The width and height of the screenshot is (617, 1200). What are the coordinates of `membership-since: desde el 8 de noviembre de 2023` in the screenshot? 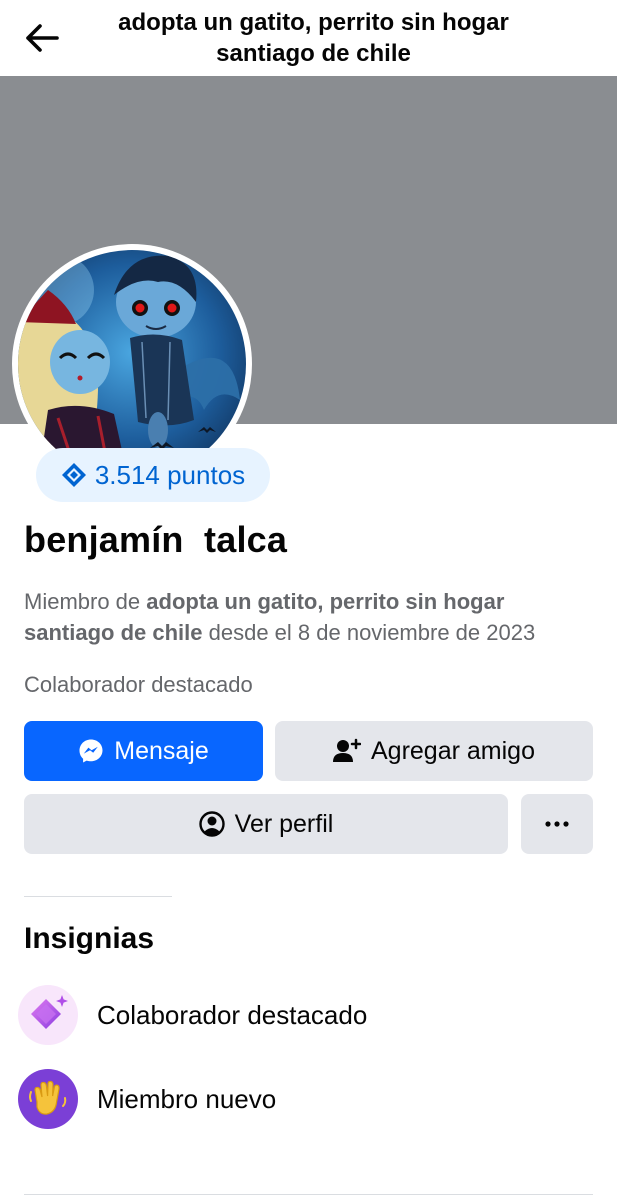 It's located at (369, 632).